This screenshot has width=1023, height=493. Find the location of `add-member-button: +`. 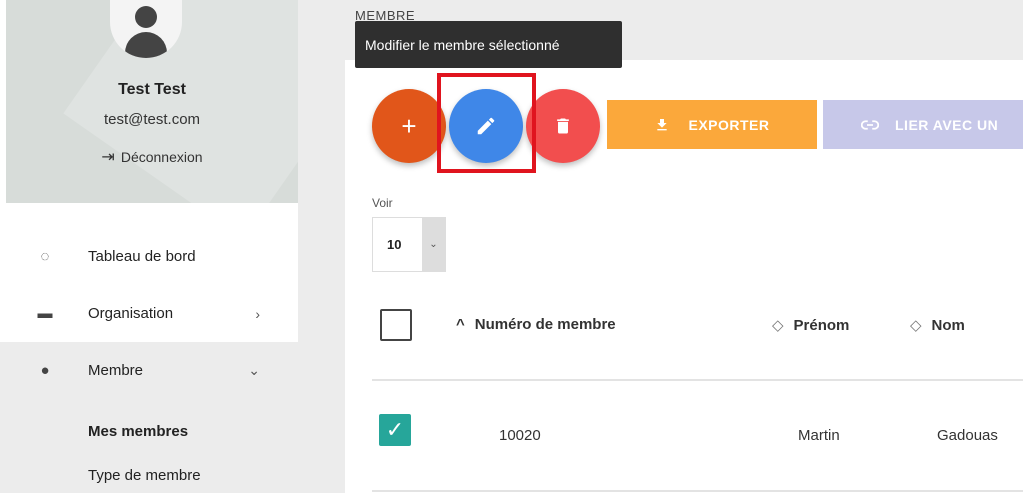

add-member-button: + is located at coordinates (409, 126).